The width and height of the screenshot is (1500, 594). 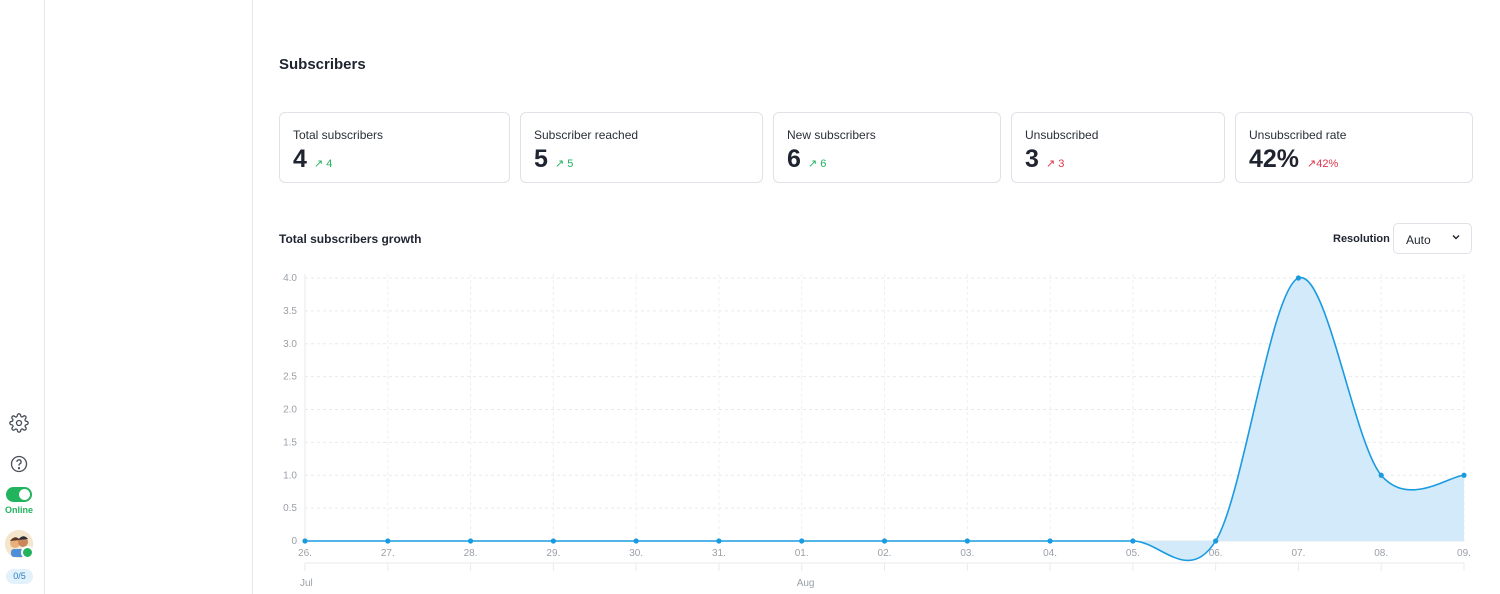 I want to click on y-tick-label: 2.5, so click(x=290, y=377).